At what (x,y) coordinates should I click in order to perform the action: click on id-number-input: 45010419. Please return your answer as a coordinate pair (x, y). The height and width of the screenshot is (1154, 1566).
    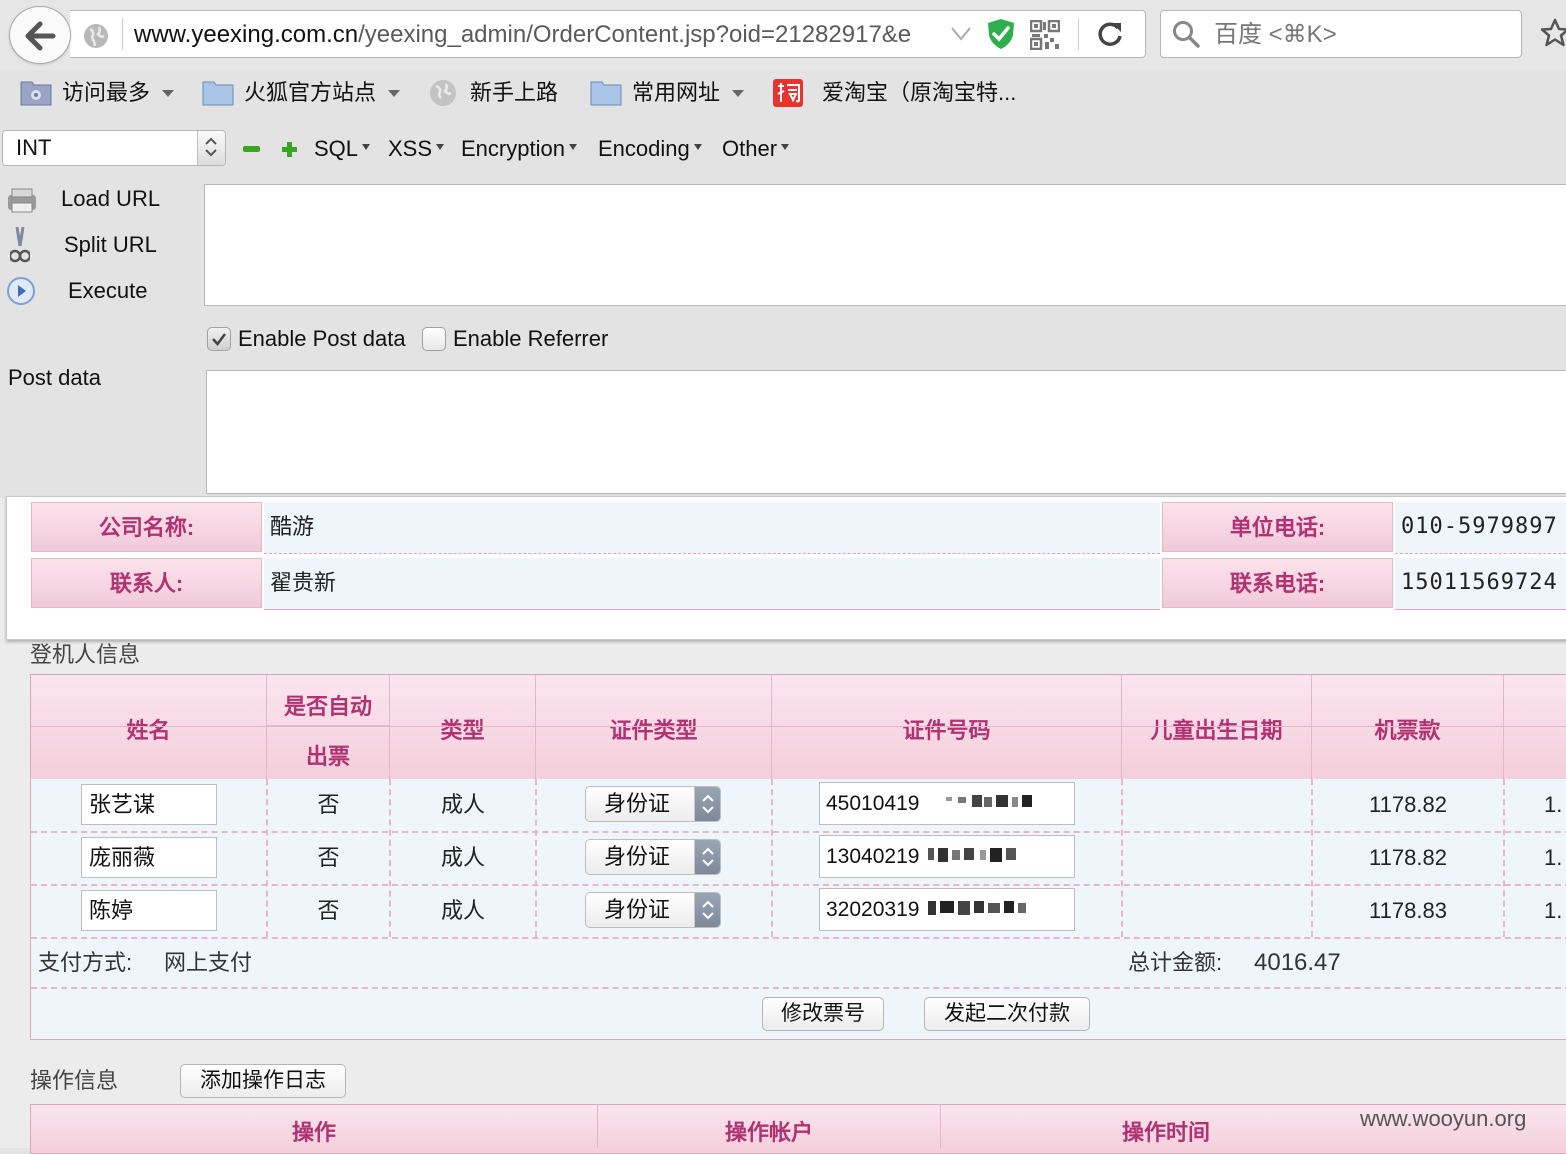
    Looking at the image, I should click on (947, 803).